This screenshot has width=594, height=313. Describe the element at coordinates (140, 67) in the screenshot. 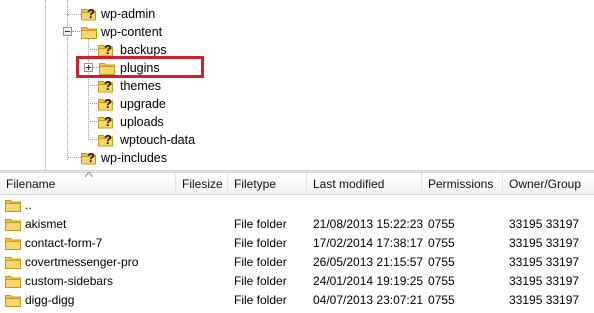

I see `highlight-box` at that location.